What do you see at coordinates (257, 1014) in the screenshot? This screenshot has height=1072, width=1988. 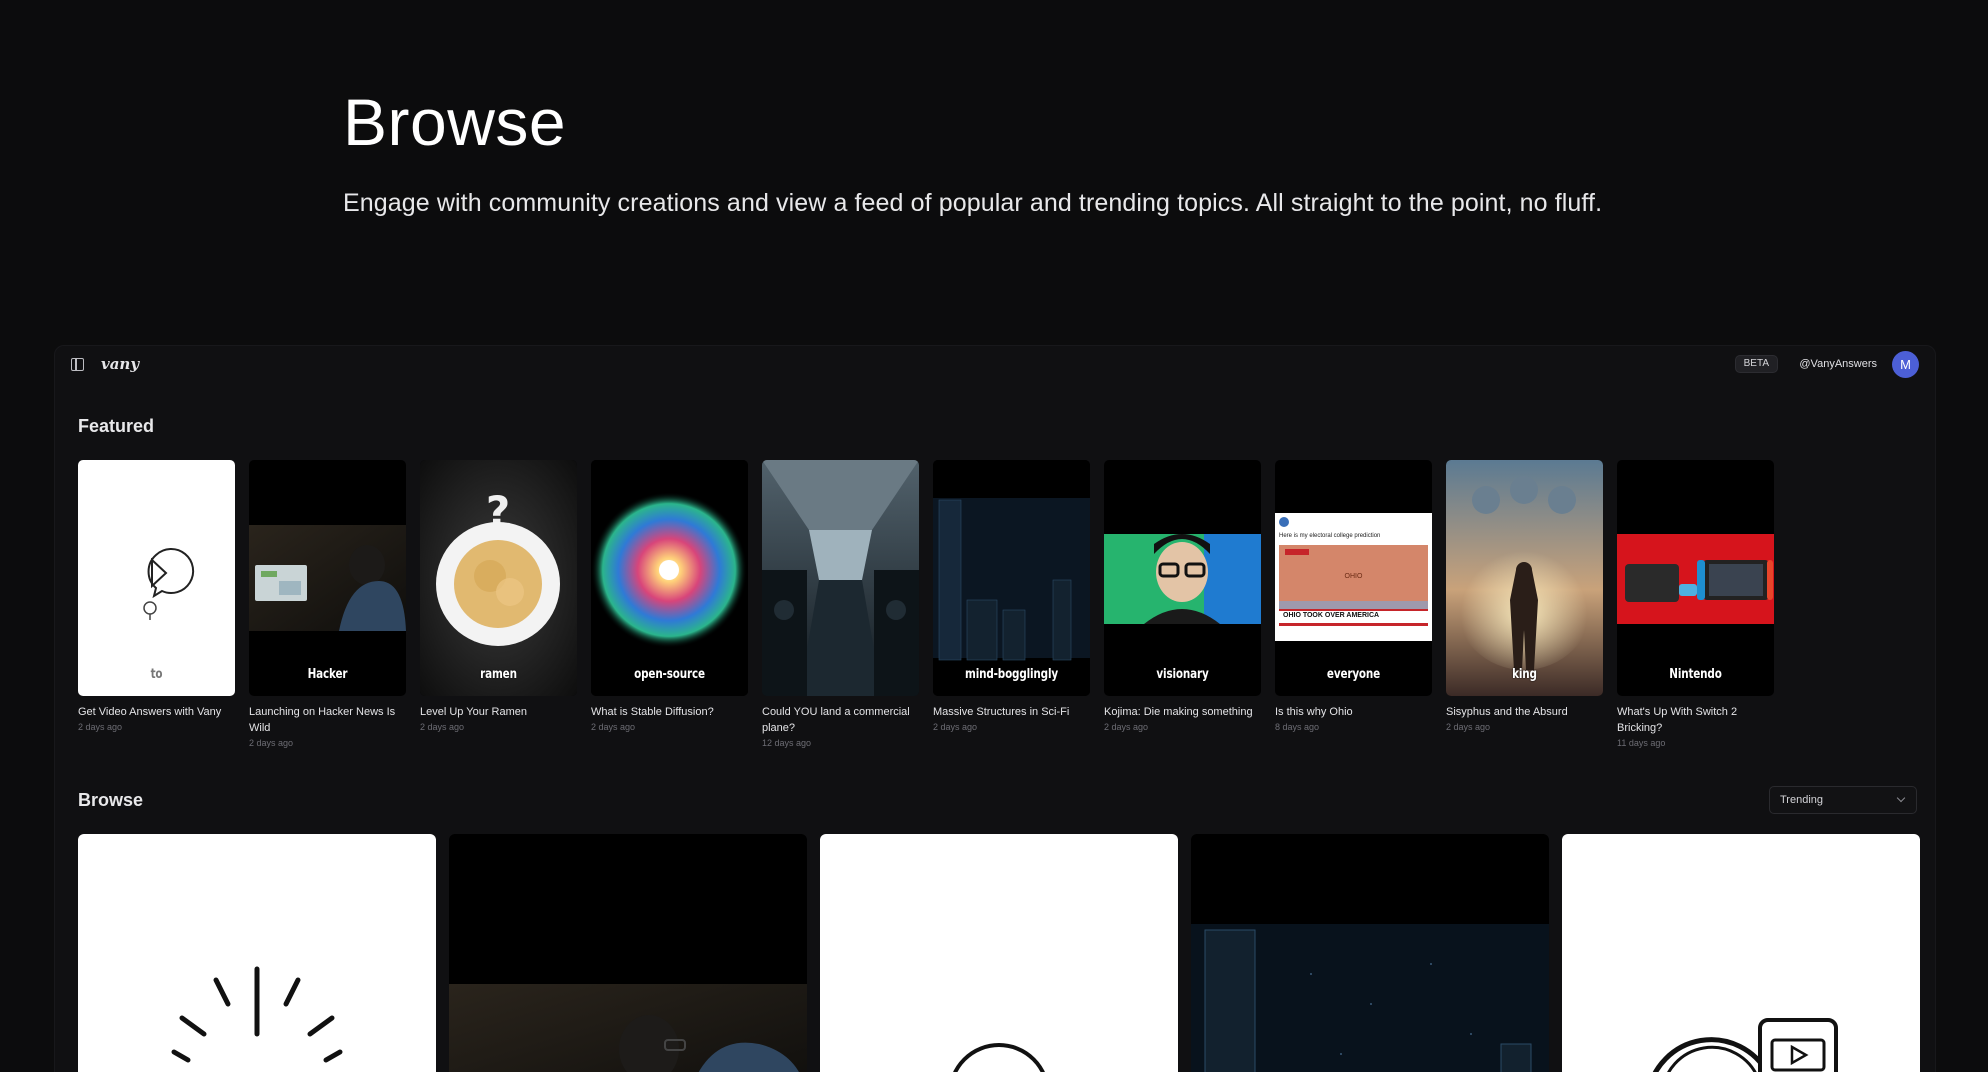 I see `sunburst-icon` at bounding box center [257, 1014].